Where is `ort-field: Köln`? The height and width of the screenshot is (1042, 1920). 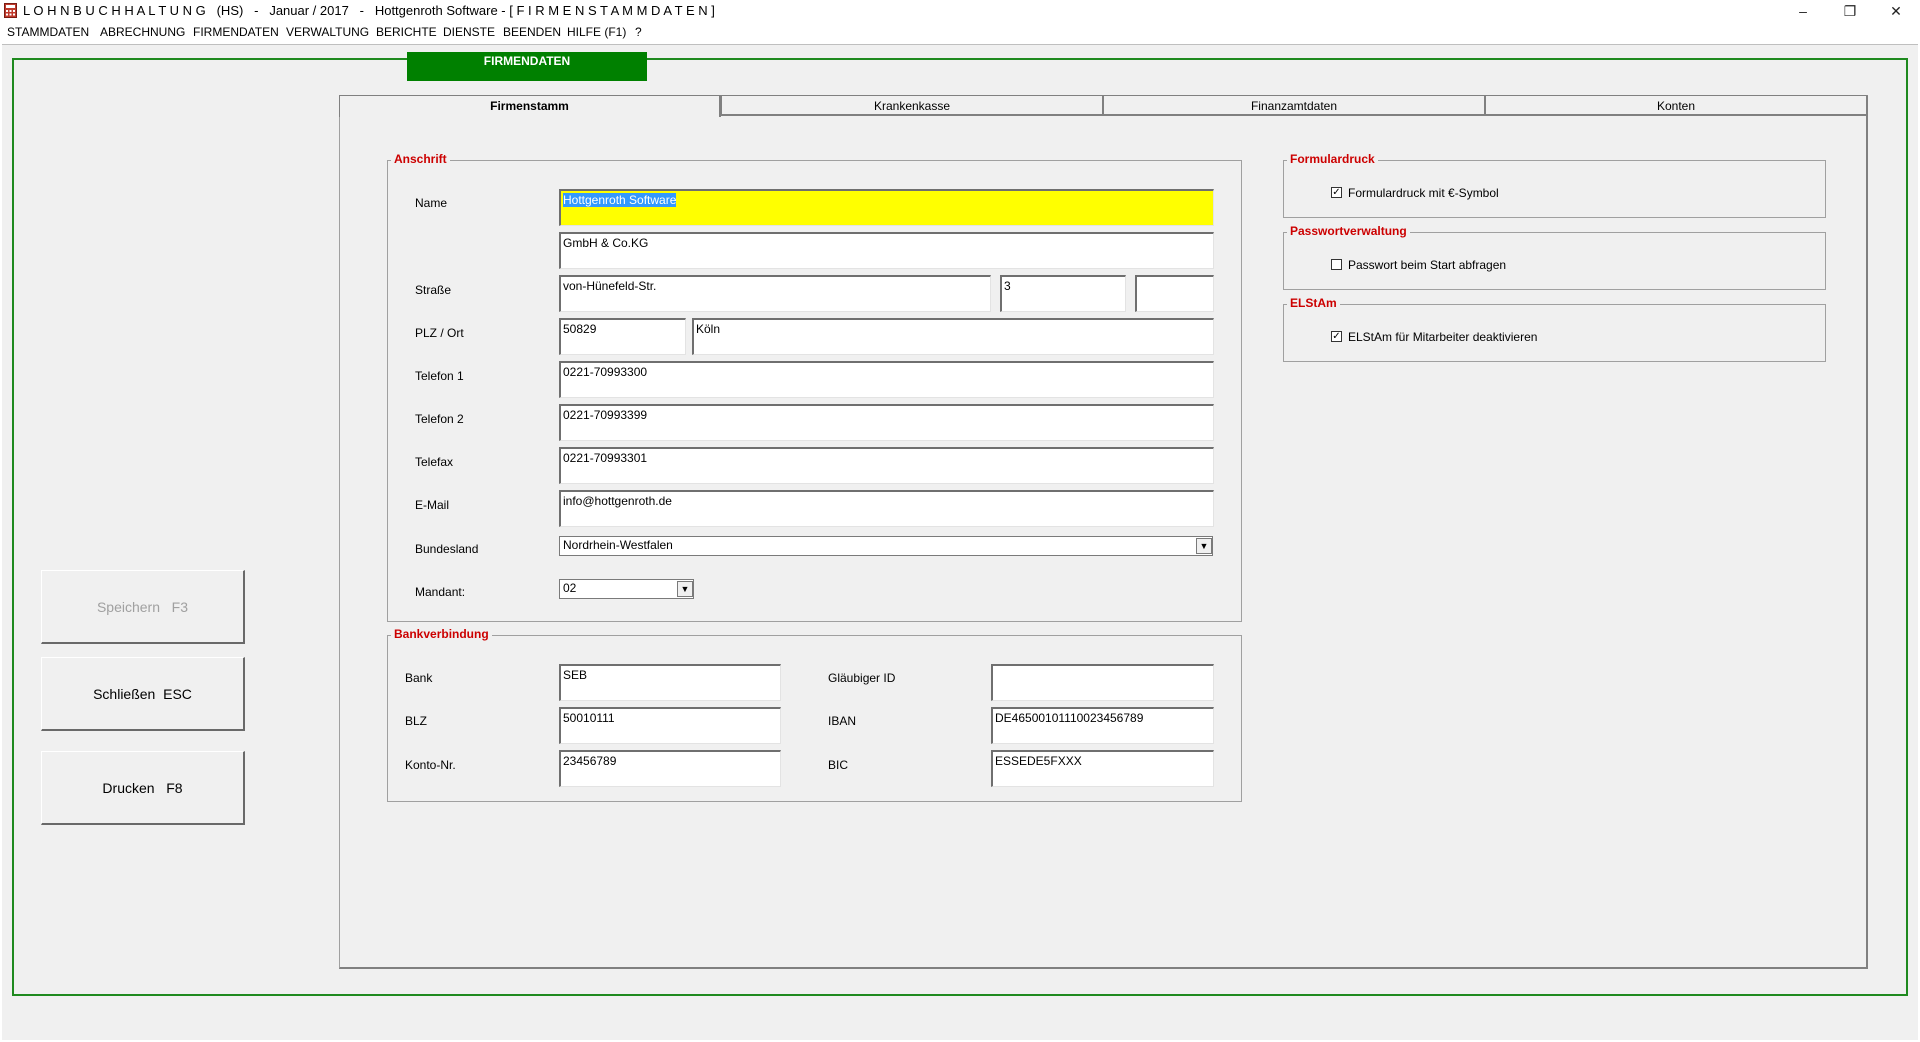 ort-field: Köln is located at coordinates (953, 336).